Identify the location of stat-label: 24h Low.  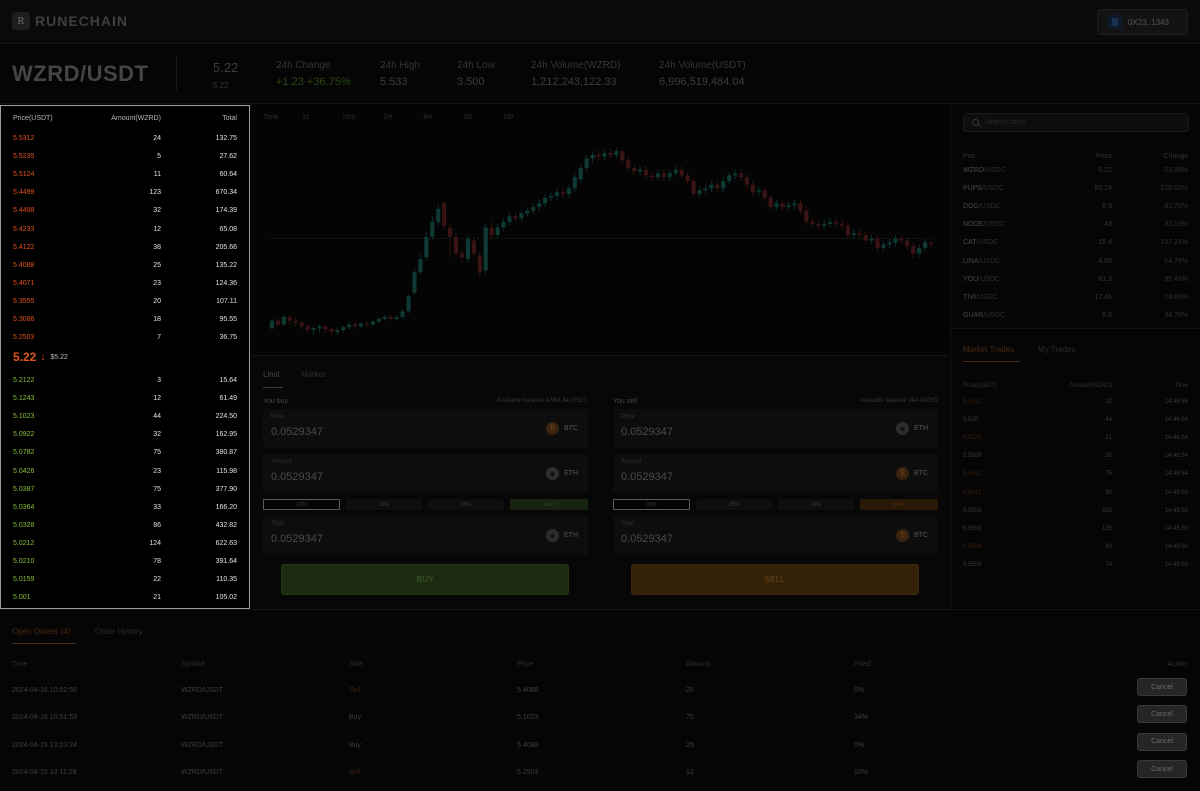
(476, 65).